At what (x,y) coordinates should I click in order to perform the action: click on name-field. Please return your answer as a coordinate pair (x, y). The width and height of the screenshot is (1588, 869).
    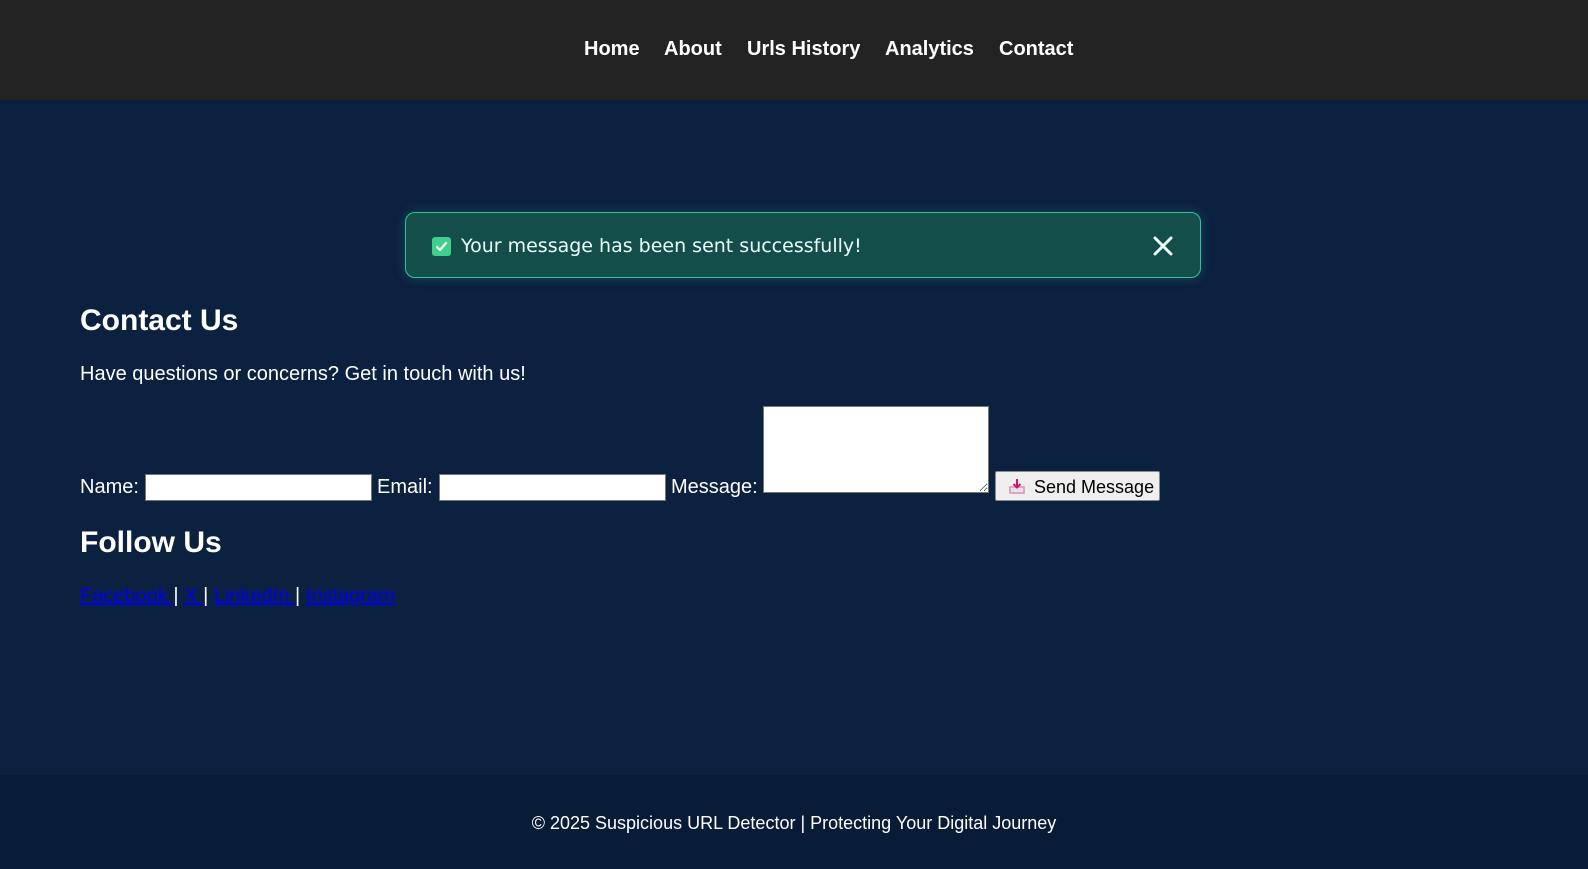
    Looking at the image, I should click on (258, 487).